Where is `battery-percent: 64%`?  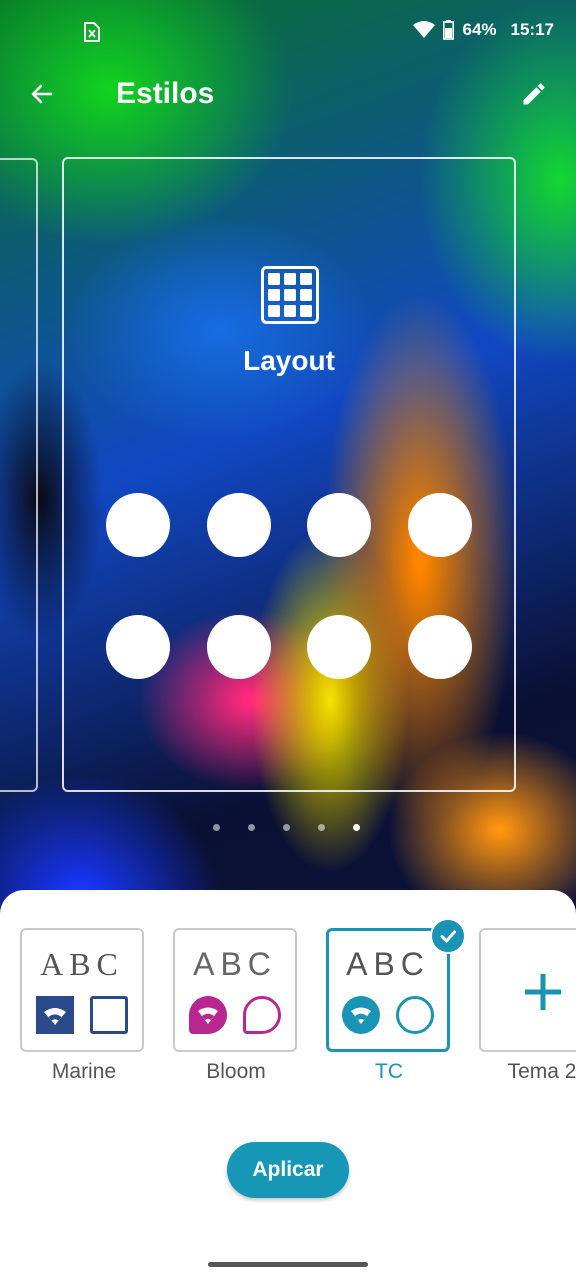 battery-percent: 64% is located at coordinates (479, 29).